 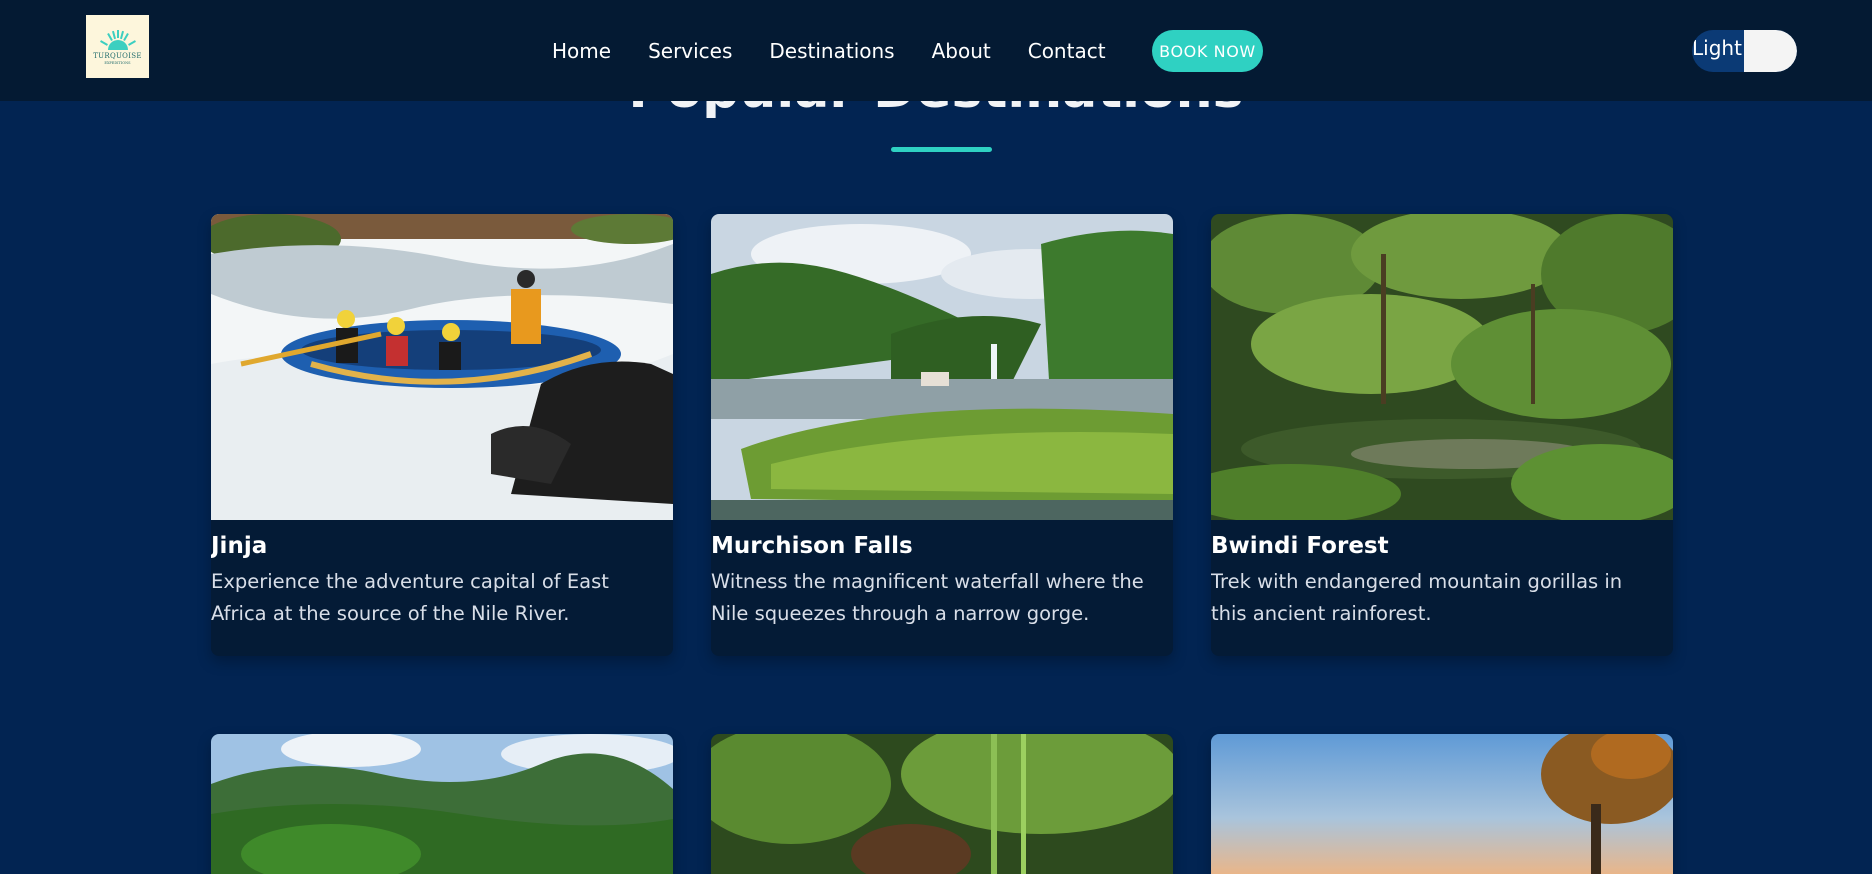 I want to click on jungle-image, so click(x=942, y=804).